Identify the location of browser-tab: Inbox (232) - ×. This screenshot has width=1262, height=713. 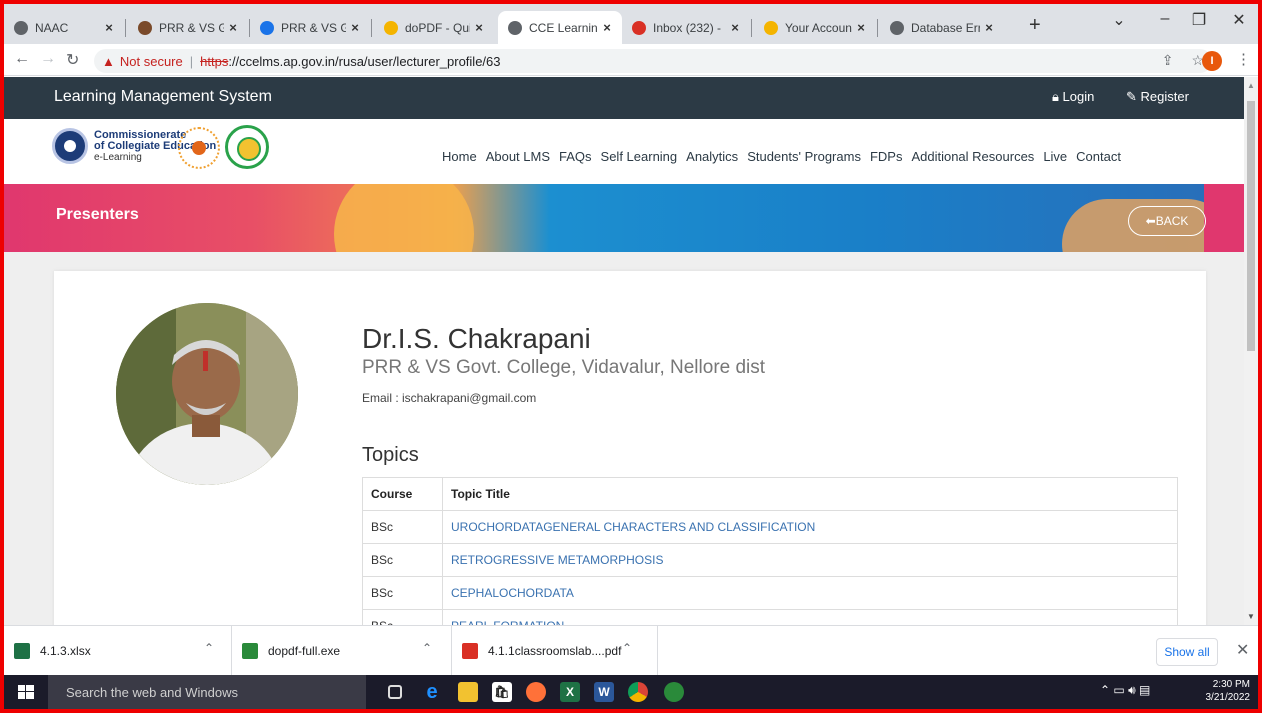
(686, 27).